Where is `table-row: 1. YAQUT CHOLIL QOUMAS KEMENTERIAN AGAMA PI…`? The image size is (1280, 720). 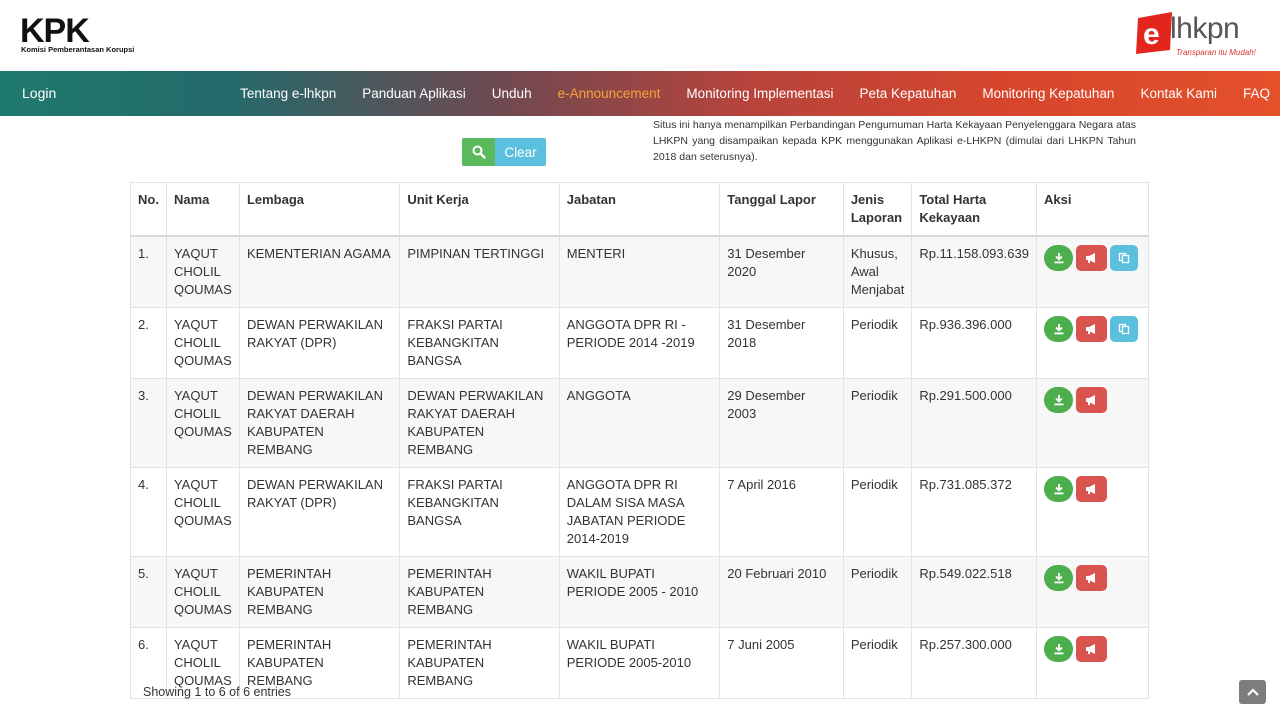
table-row: 1. YAQUT CHOLIL QOUMAS KEMENTERIAN AGAMA PI… is located at coordinates (639, 271).